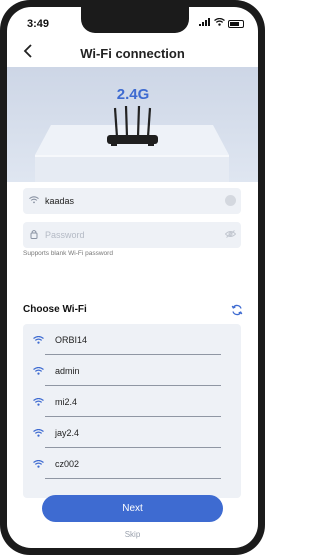 The width and height of the screenshot is (320, 555). I want to click on wifi-name: cz002, so click(67, 463).